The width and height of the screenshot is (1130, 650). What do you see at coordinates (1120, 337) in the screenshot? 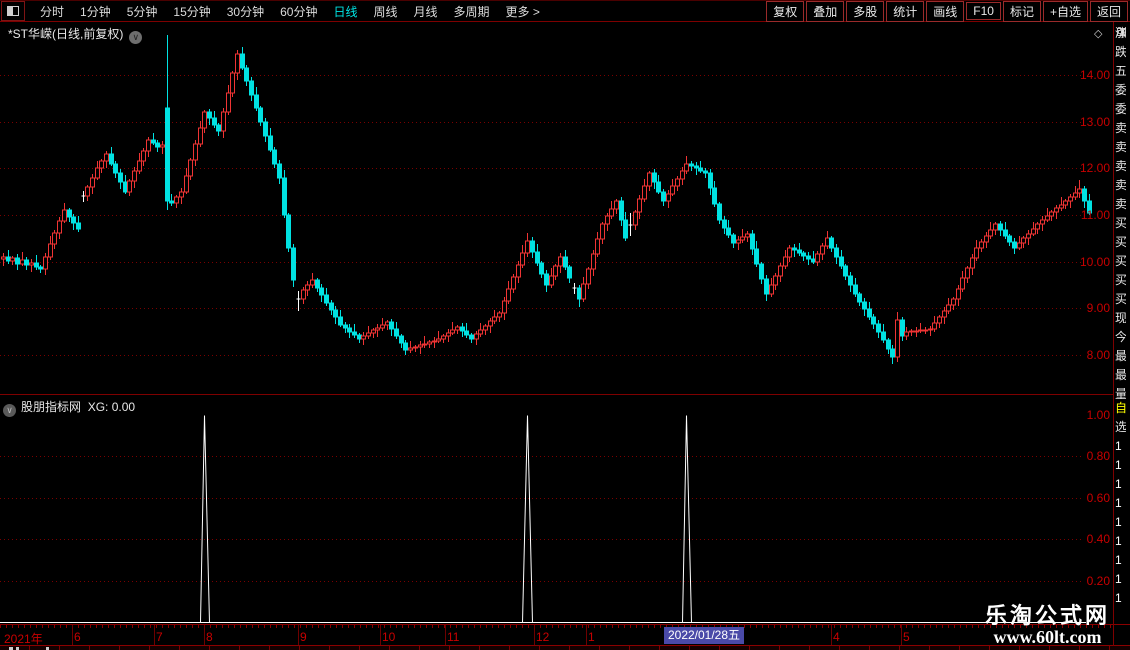
I see `clipped-panel-text: 今` at bounding box center [1120, 337].